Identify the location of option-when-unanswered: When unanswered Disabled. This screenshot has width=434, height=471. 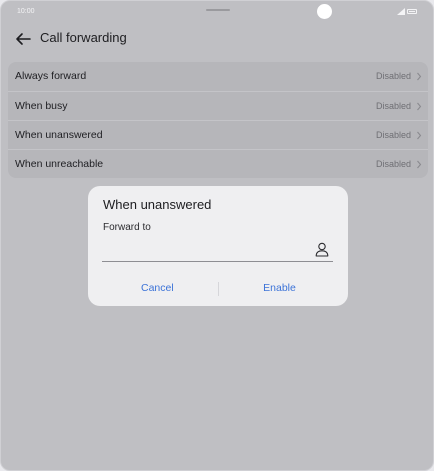
(218, 134).